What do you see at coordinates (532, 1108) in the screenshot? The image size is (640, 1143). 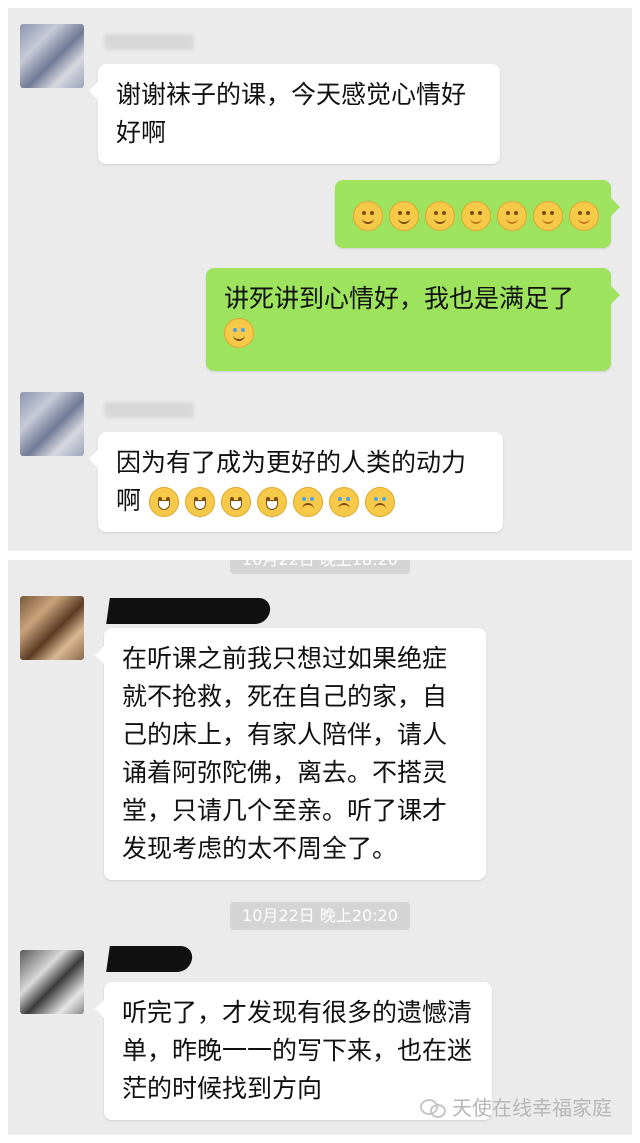 I see `watermark-text: 天使在线幸福家庭` at bounding box center [532, 1108].